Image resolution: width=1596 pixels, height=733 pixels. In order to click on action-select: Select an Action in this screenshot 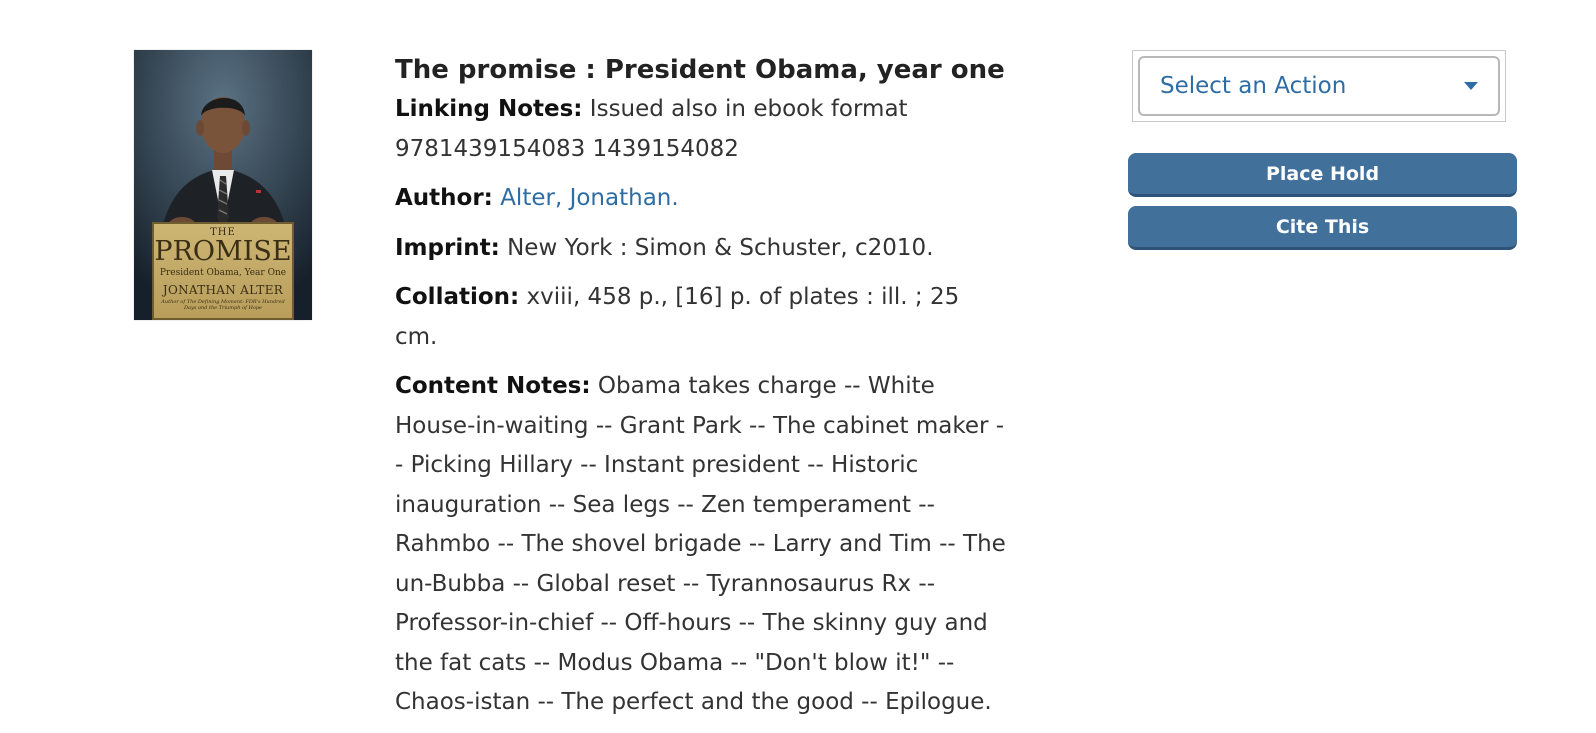, I will do `click(1319, 86)`.